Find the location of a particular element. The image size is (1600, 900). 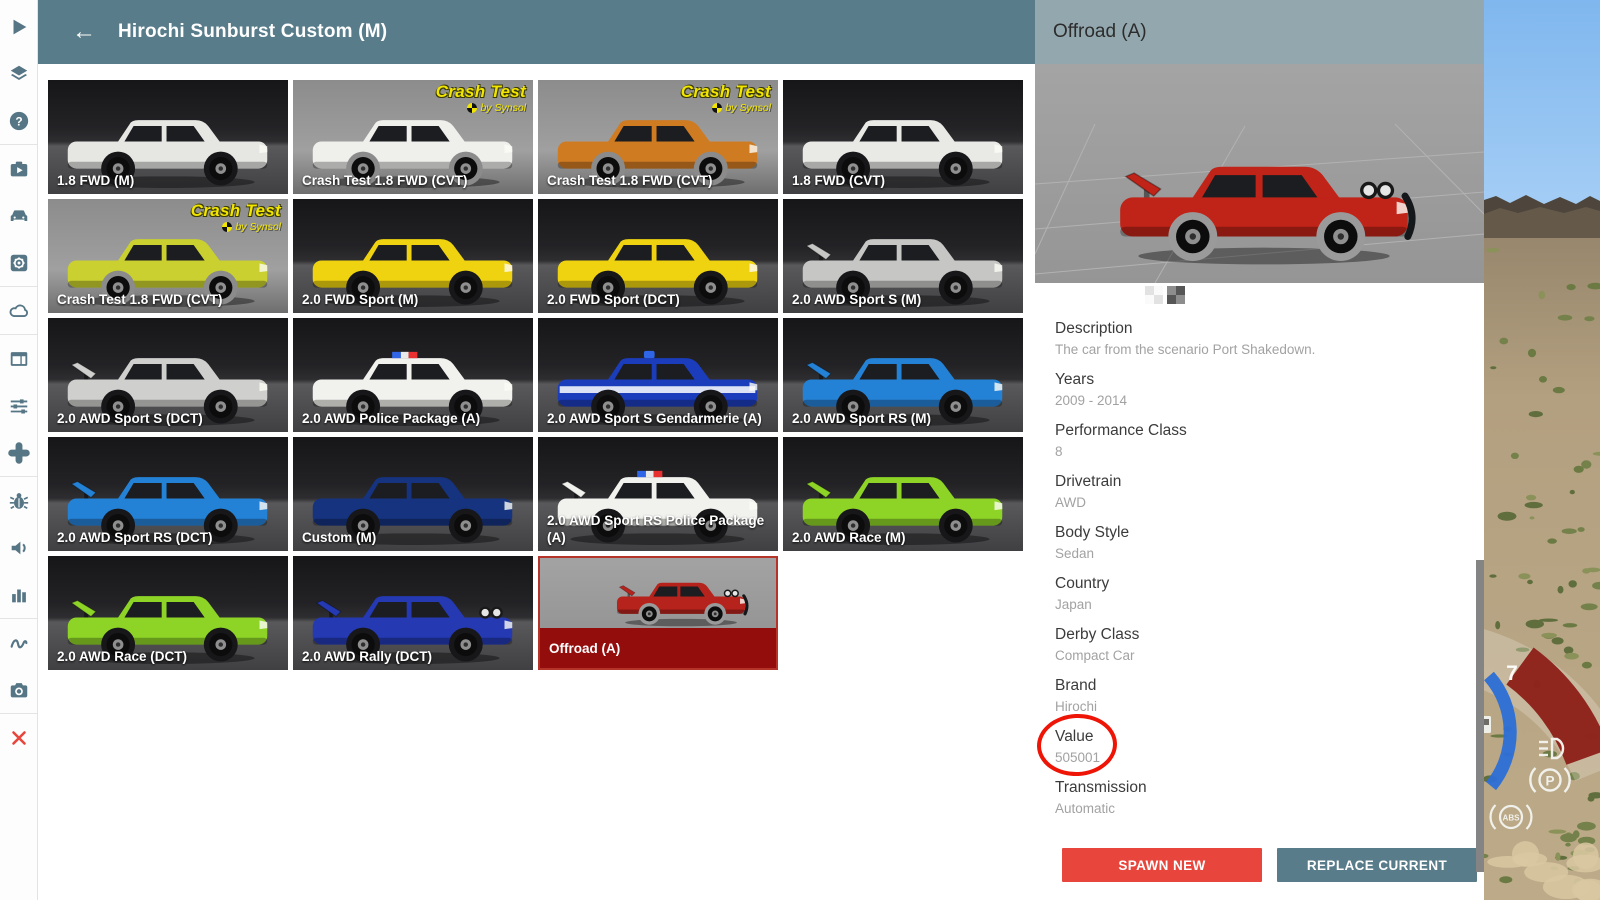

variant-label: 2.0 AWD Police Package (A) is located at coordinates (391, 418).